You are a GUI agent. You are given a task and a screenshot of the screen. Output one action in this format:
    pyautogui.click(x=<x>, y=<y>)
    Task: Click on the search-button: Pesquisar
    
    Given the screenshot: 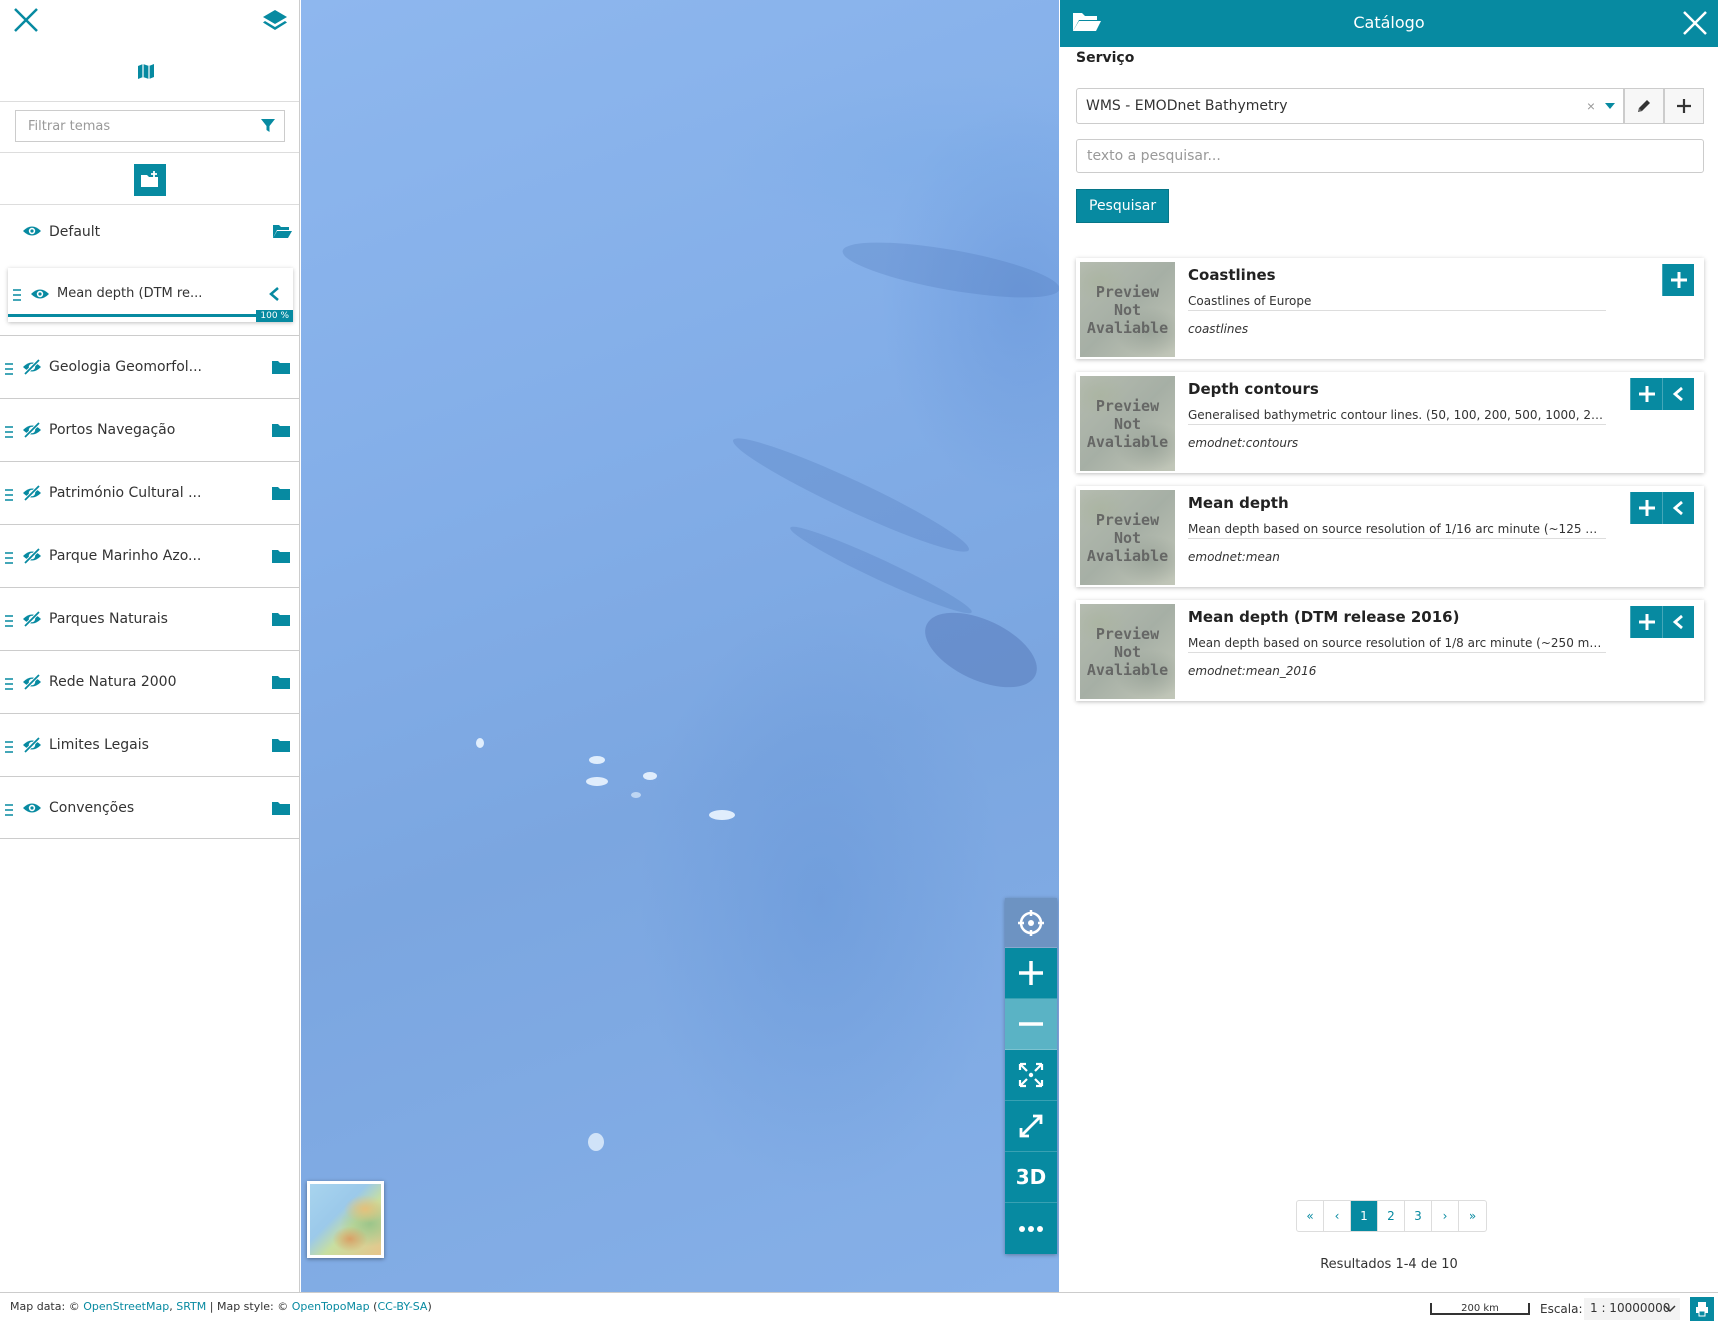 What is the action you would take?
    pyautogui.click(x=1123, y=206)
    